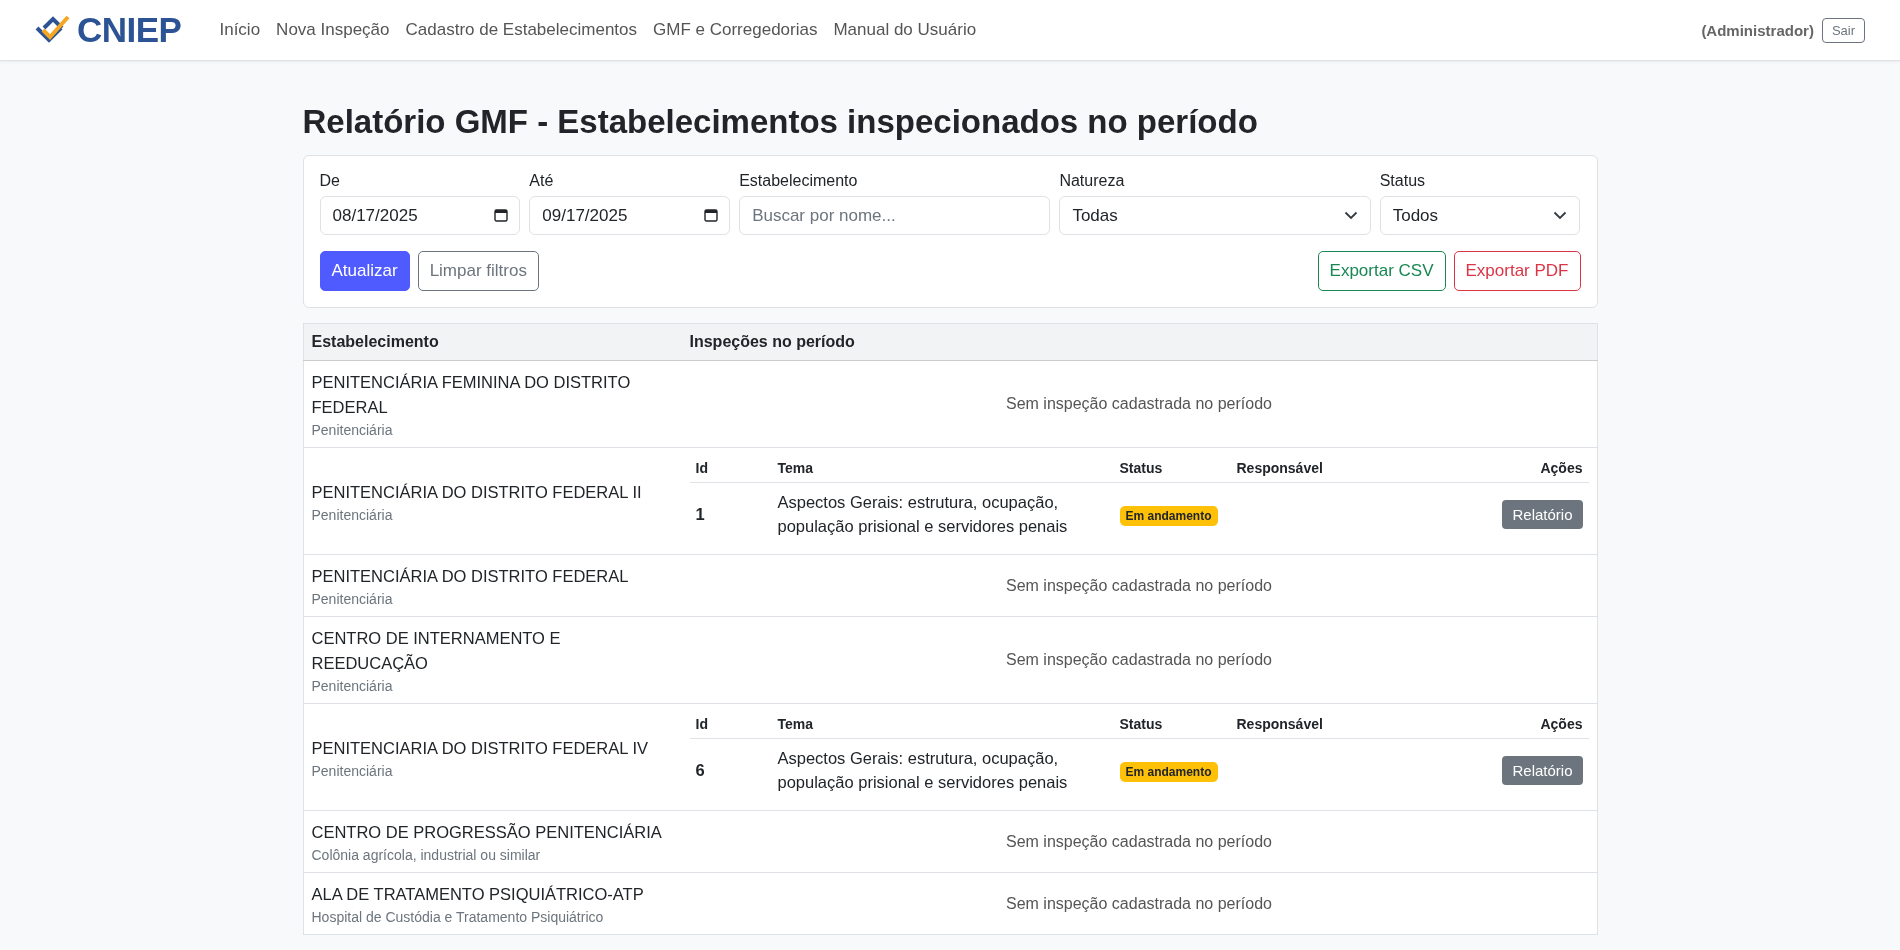 The height and width of the screenshot is (950, 1900). I want to click on date-field: 09/17/2025, so click(630, 215).